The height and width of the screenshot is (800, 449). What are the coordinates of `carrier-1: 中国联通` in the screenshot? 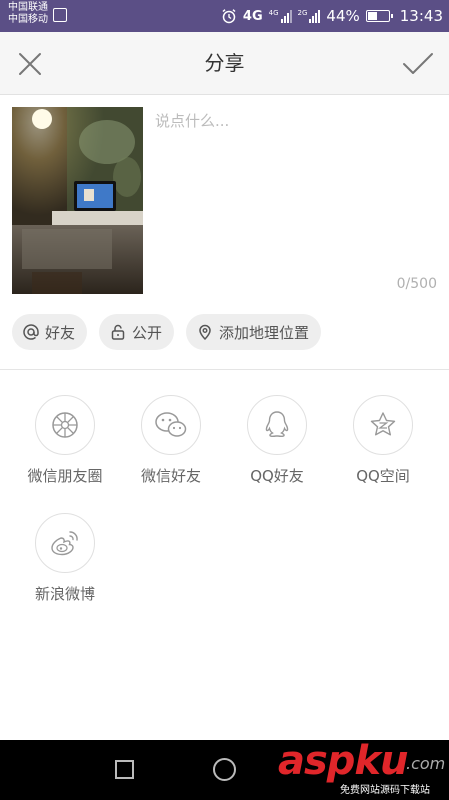 It's located at (28, 7).